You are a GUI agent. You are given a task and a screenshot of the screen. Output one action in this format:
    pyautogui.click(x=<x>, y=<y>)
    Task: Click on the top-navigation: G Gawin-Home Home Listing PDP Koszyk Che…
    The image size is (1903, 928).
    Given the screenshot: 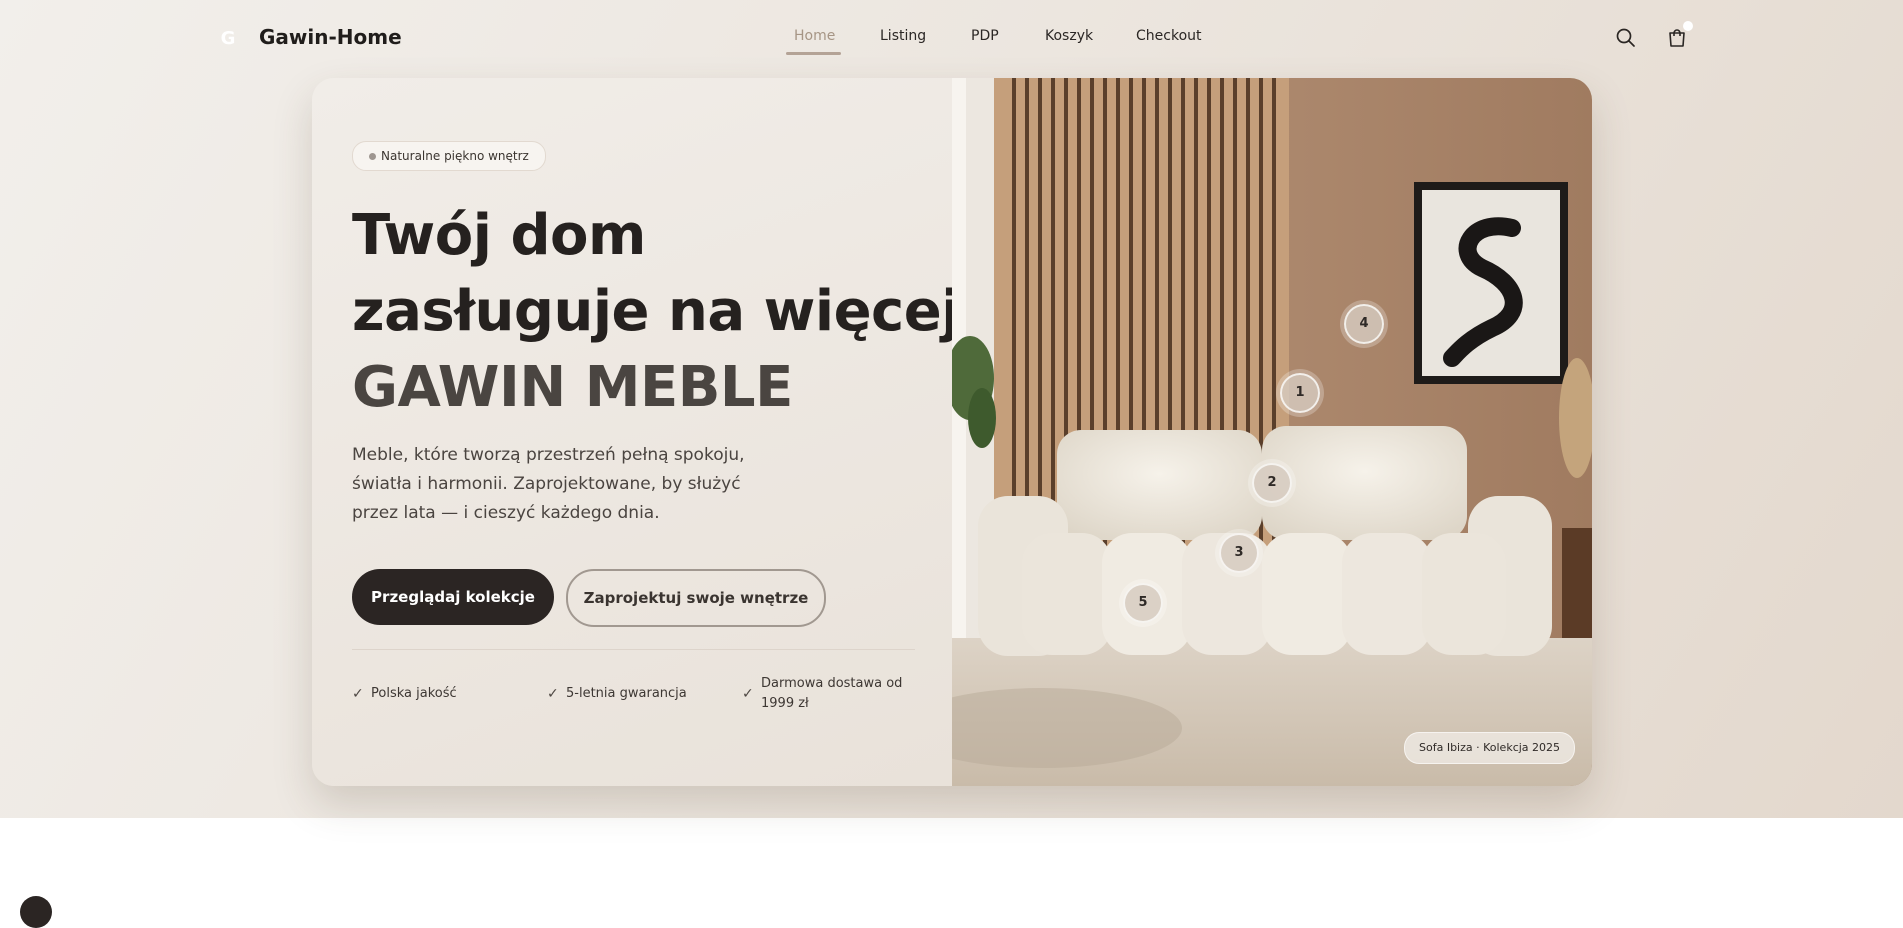 What is the action you would take?
    pyautogui.click(x=951, y=39)
    